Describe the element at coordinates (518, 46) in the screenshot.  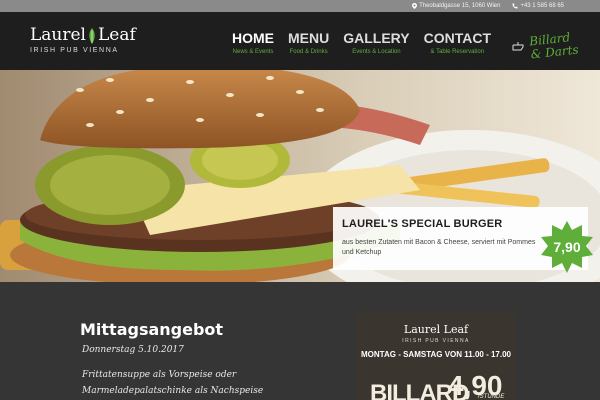
I see `pointing-hand-icon` at that location.